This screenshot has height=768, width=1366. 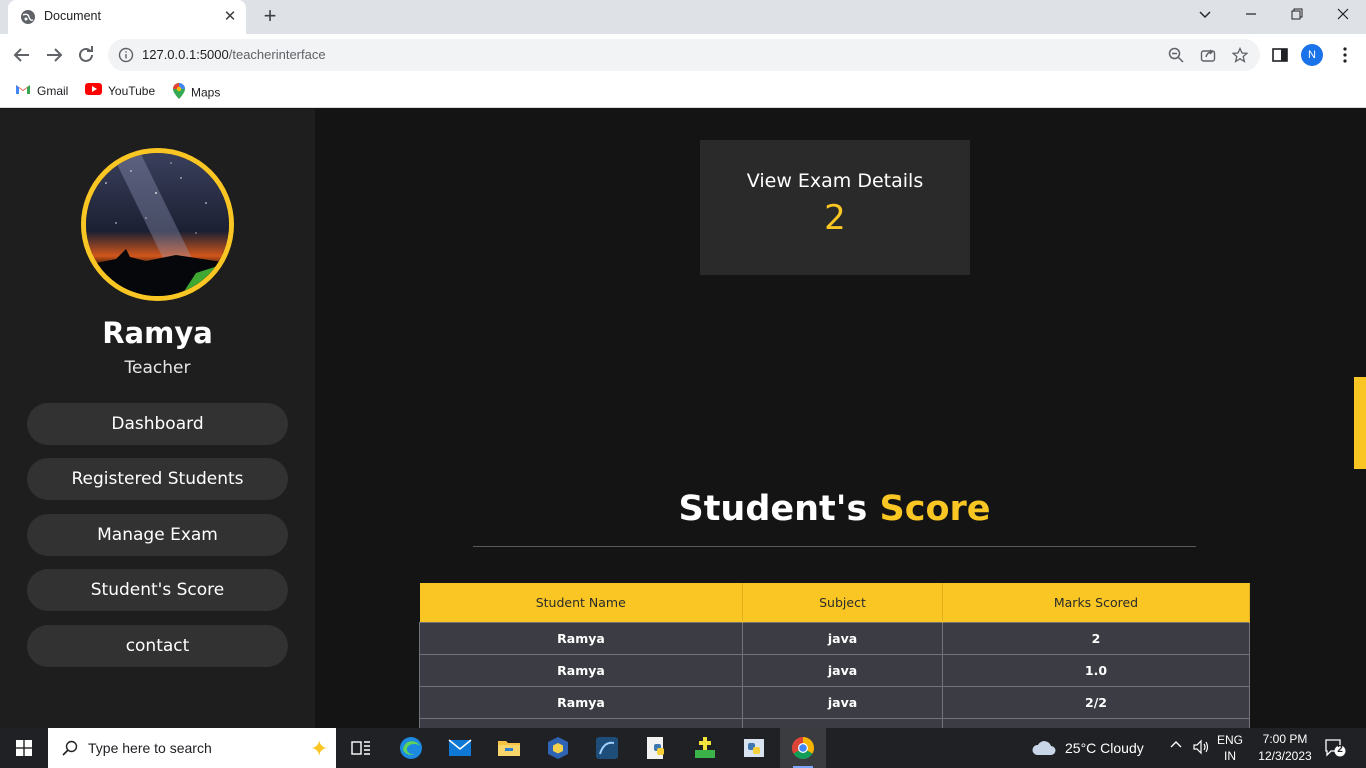 What do you see at coordinates (607, 748) in the screenshot?
I see `mysql-workbench-icon` at bounding box center [607, 748].